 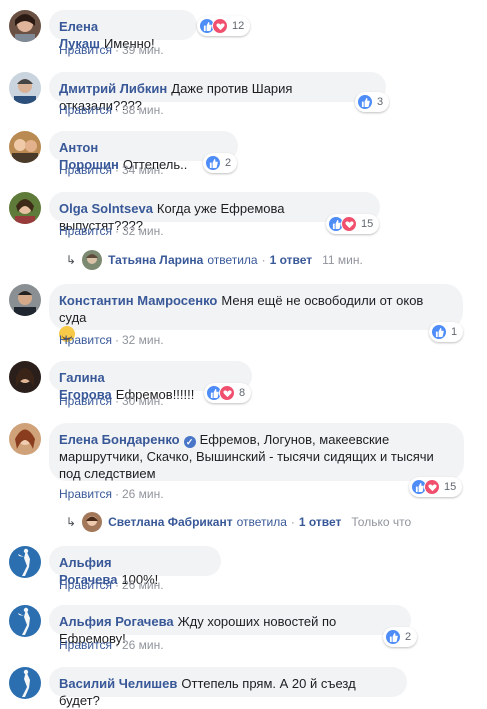 I want to click on reactions-summary: 8, so click(x=228, y=393).